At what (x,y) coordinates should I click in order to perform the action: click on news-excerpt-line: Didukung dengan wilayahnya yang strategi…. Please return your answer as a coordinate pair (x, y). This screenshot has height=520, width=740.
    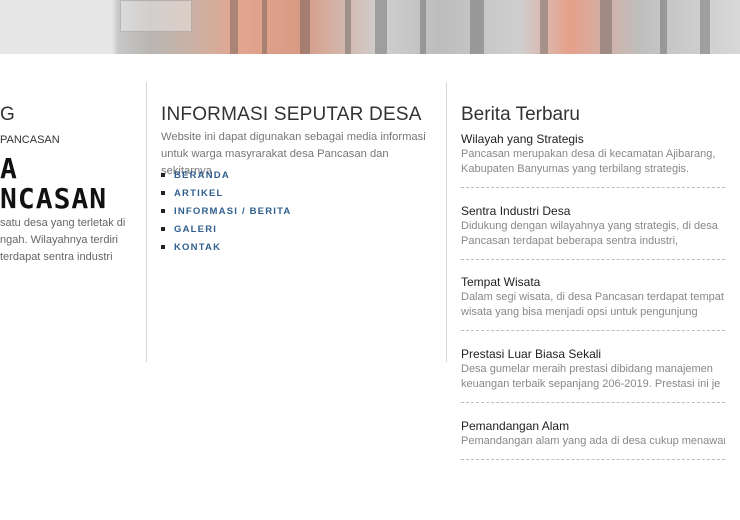
    Looking at the image, I should click on (589, 226).